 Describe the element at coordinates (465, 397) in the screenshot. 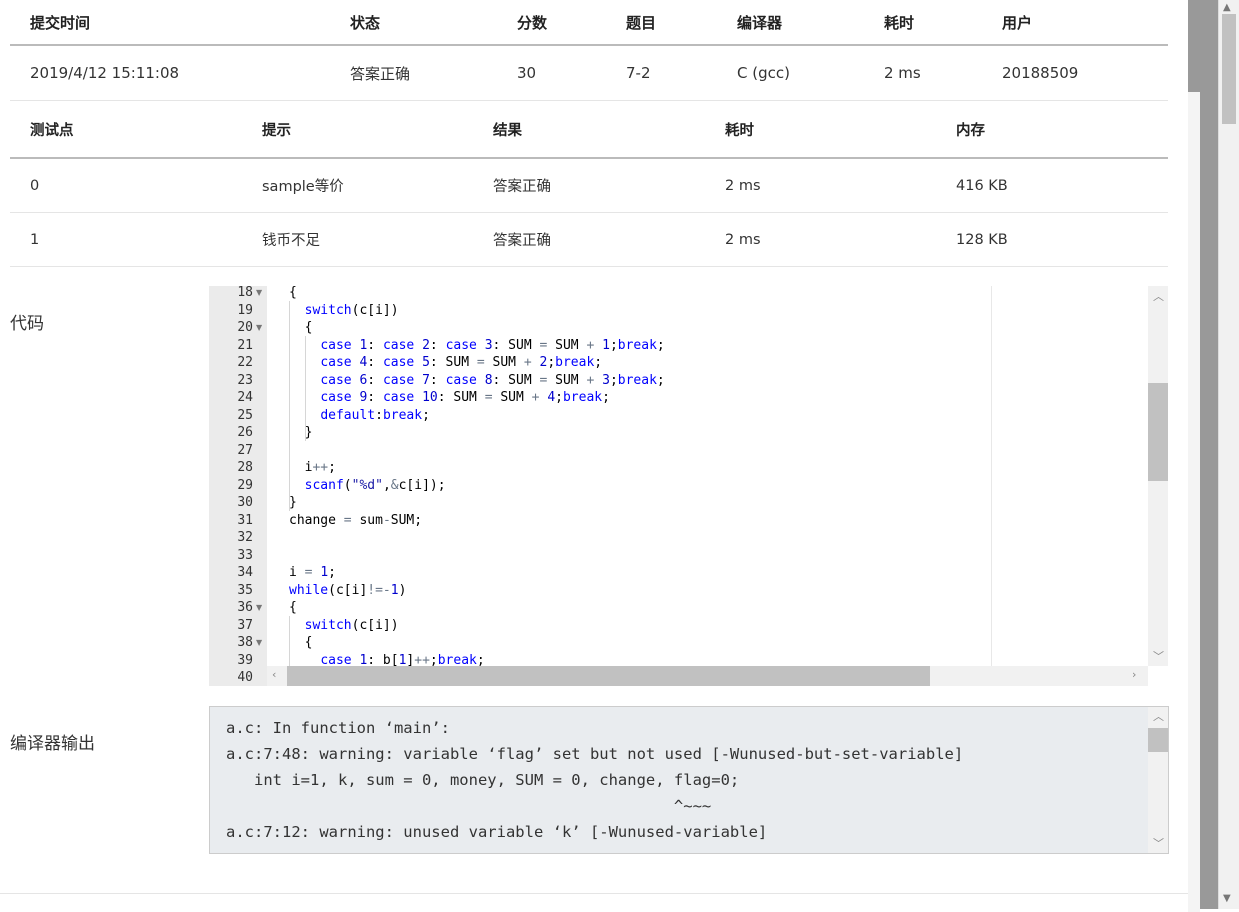

I see `code-line: case 9: case 10: SUM = SUM + 4;break;` at that location.